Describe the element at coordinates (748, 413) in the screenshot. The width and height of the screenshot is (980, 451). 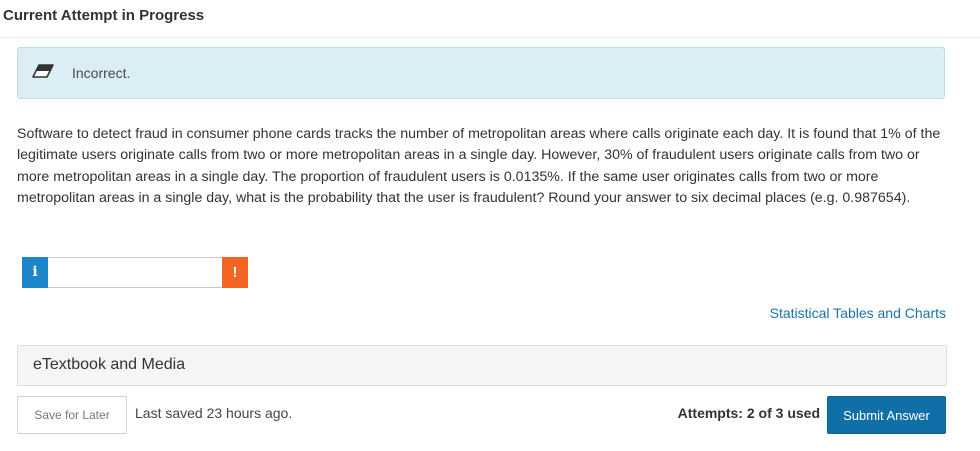
I see `attempts-counter: Attempts: 2 of 3 used` at that location.